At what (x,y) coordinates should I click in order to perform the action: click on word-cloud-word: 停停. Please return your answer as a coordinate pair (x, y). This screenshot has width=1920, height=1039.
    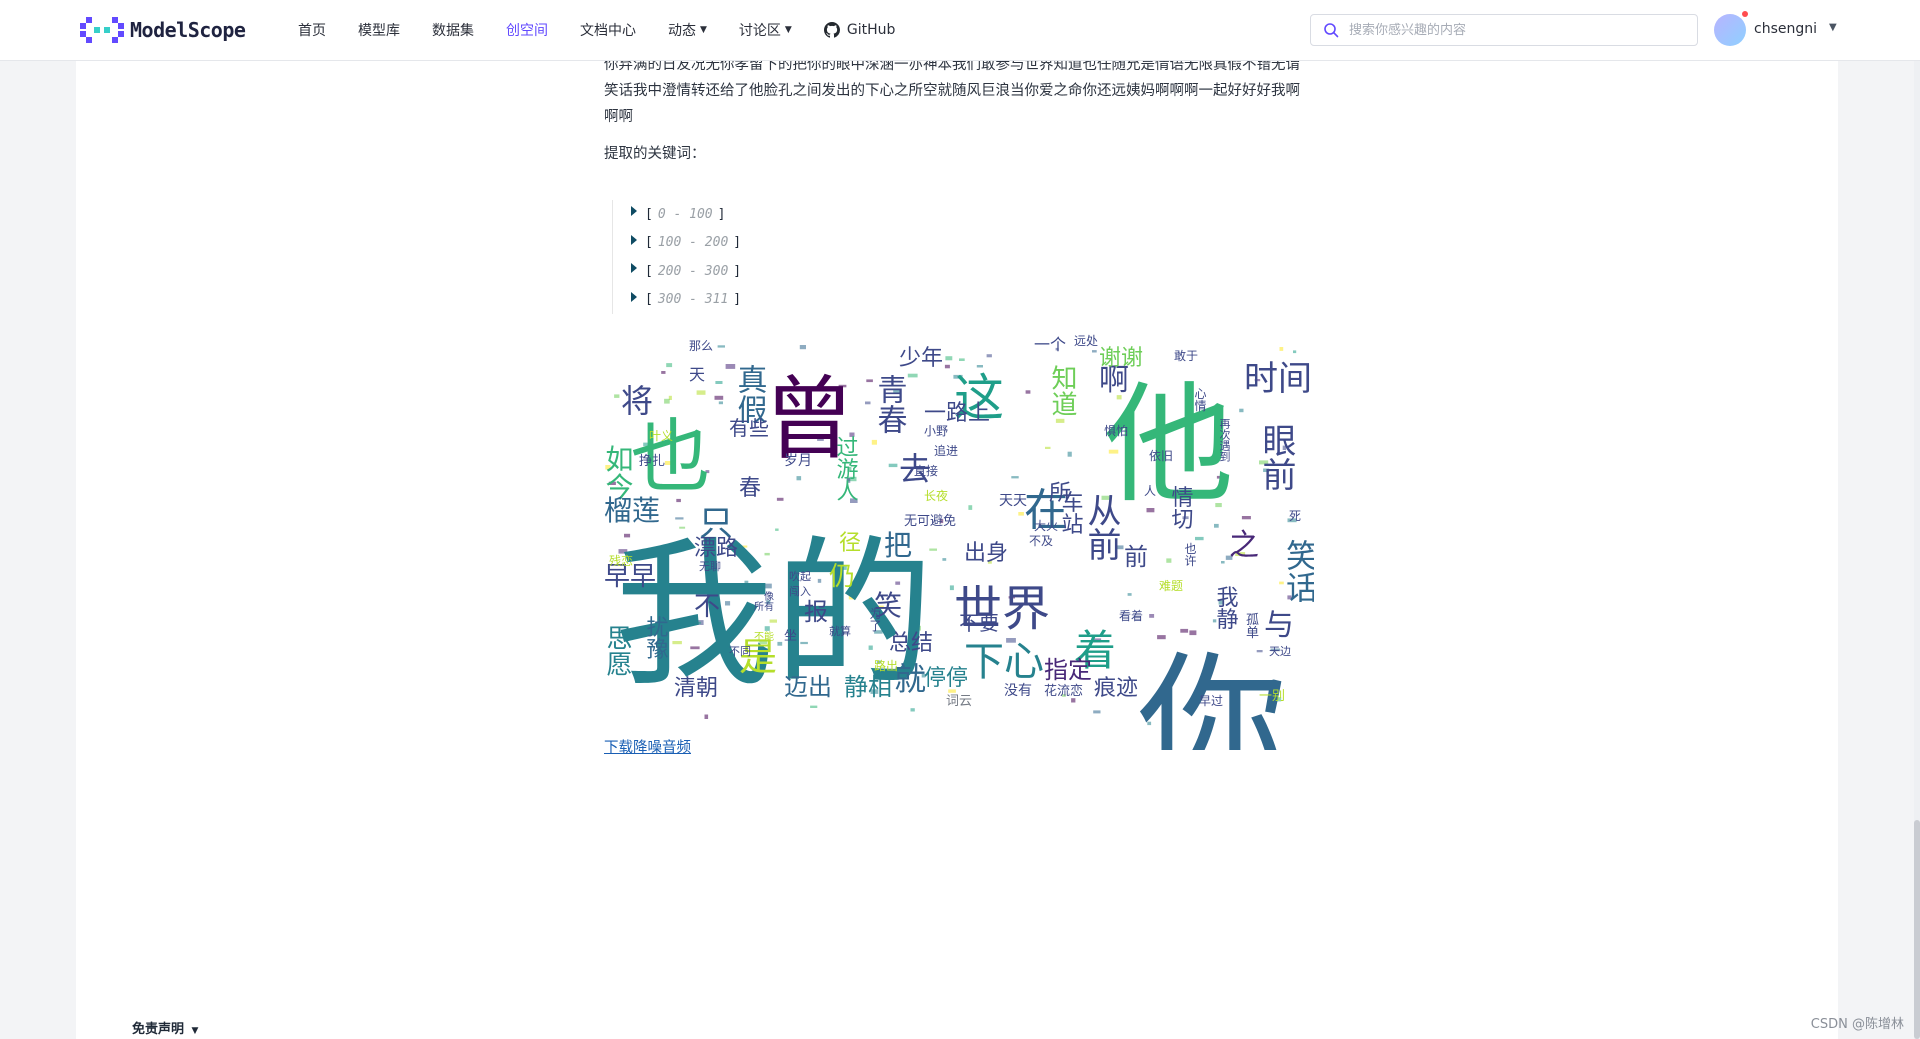
    Looking at the image, I should click on (946, 678).